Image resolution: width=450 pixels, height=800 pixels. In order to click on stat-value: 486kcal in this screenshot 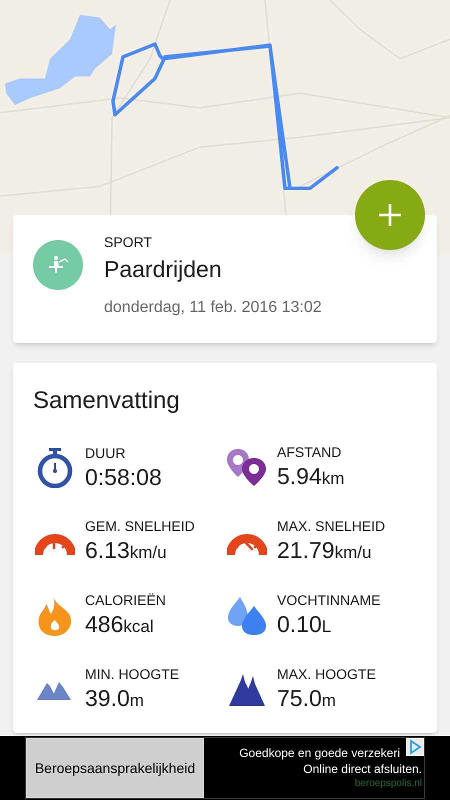, I will do `click(120, 624)`.